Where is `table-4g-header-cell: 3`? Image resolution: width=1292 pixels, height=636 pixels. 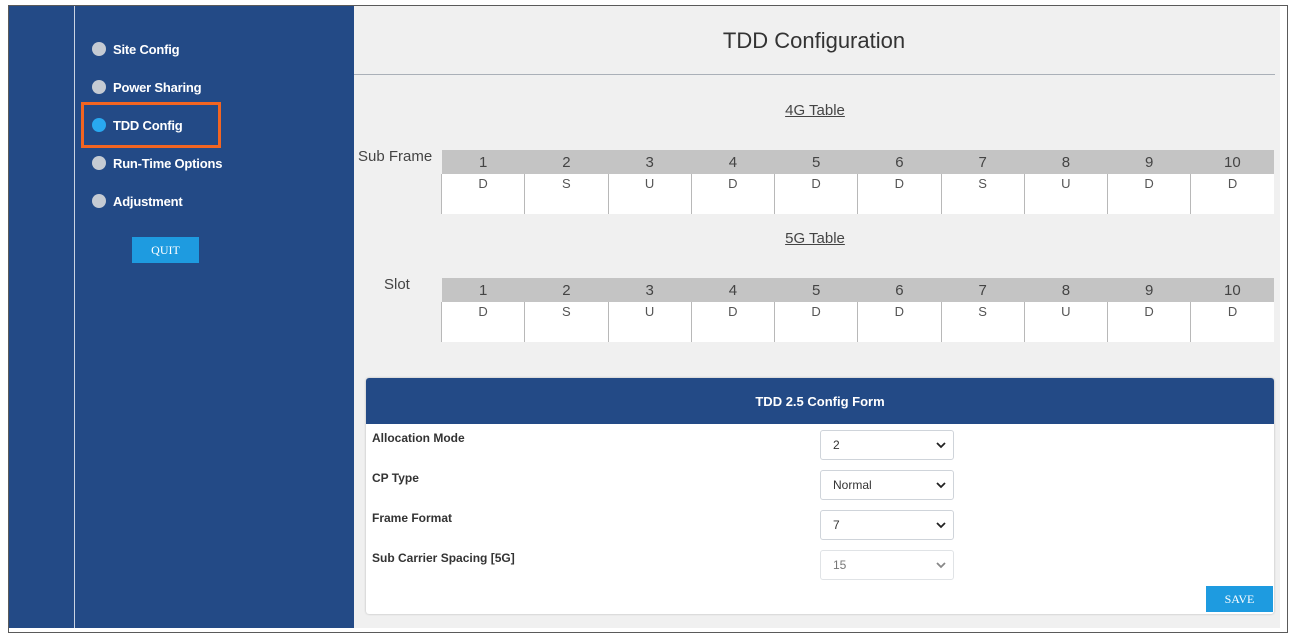 table-4g-header-cell: 3 is located at coordinates (650, 162).